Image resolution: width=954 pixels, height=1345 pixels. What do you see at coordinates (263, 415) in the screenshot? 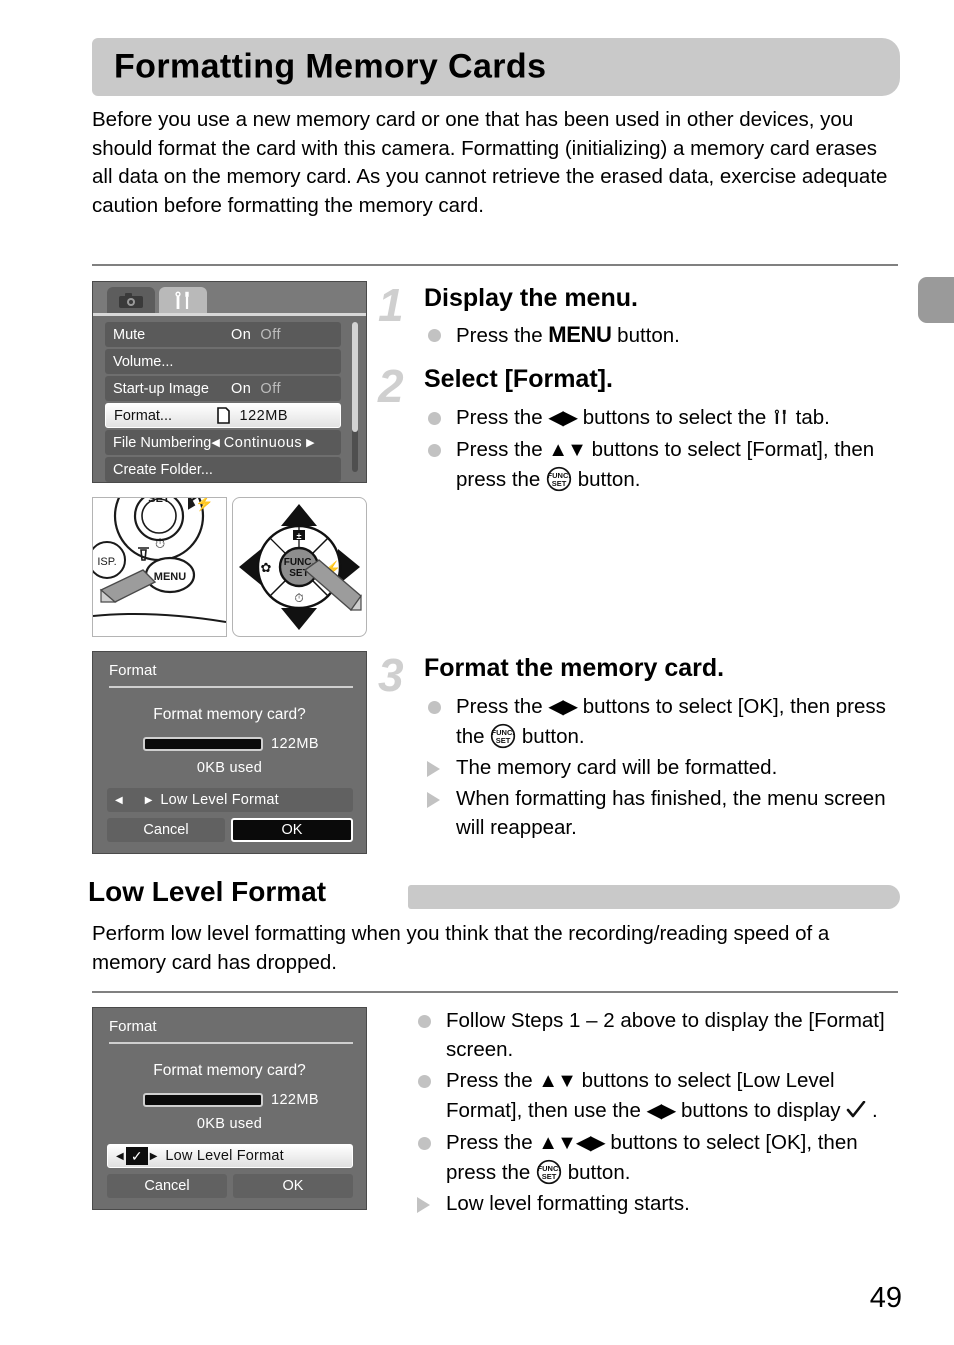
I see `menu-row-value: 122MB` at bounding box center [263, 415].